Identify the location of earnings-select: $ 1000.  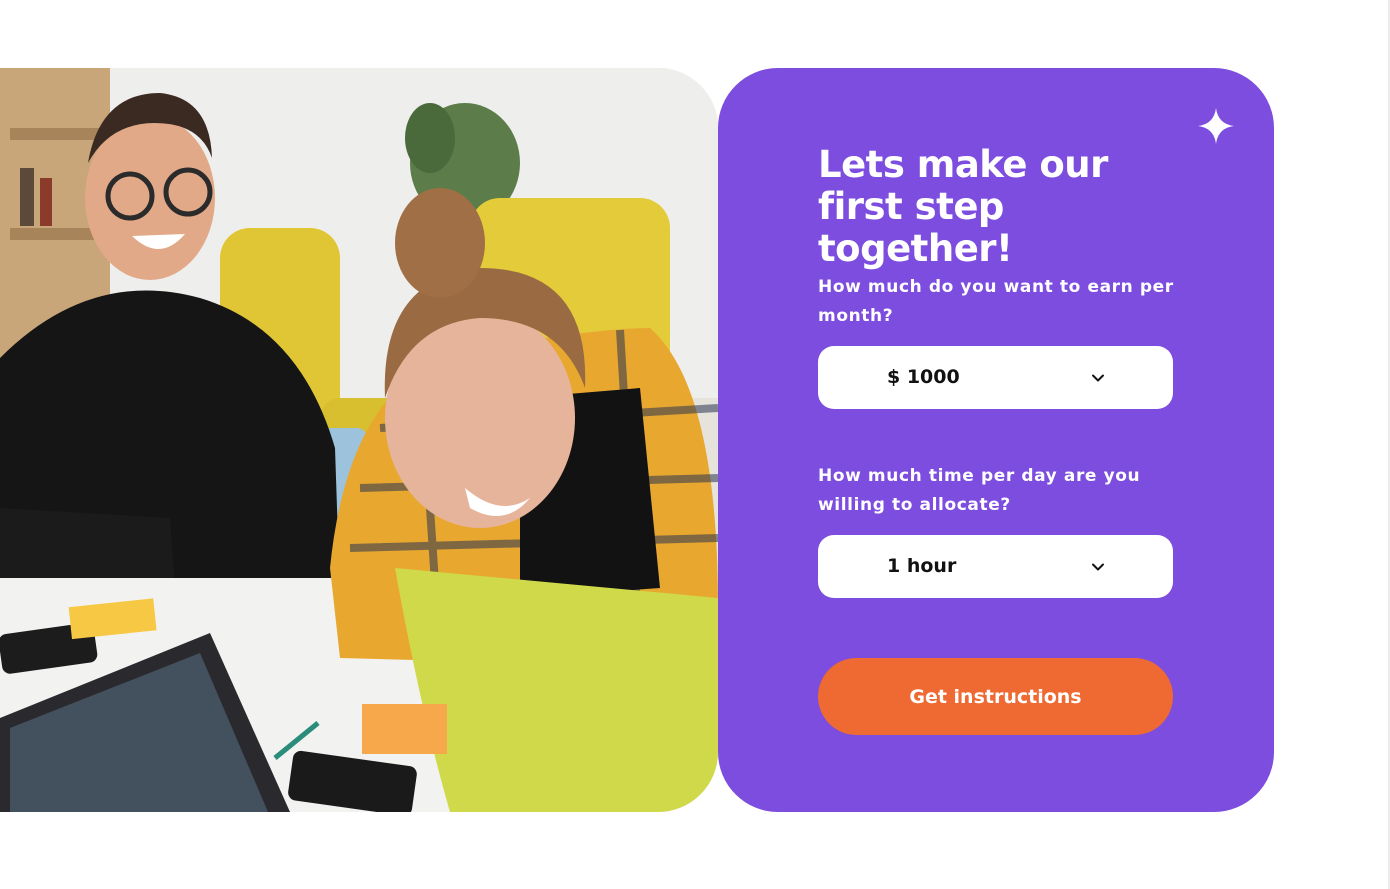
(995, 377).